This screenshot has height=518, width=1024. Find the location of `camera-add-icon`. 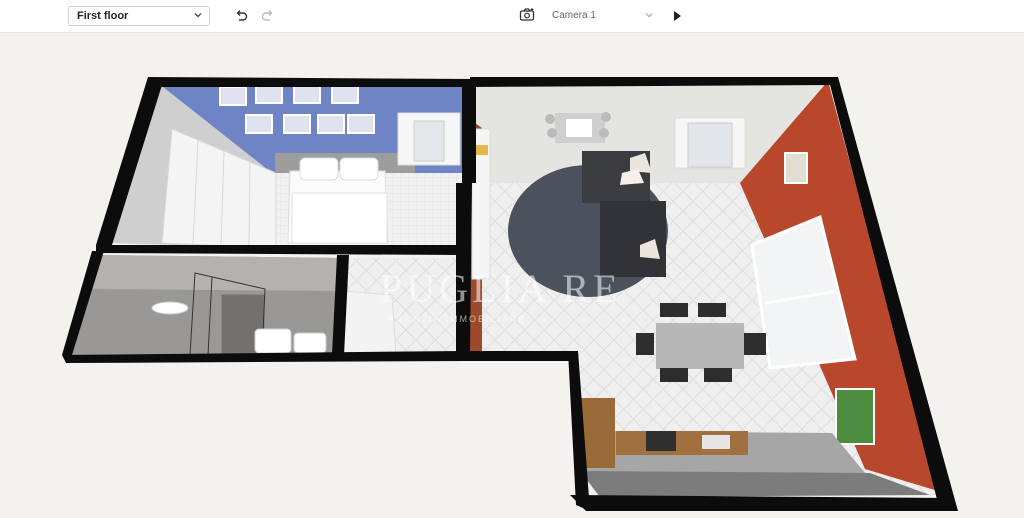

camera-add-icon is located at coordinates (527, 15).